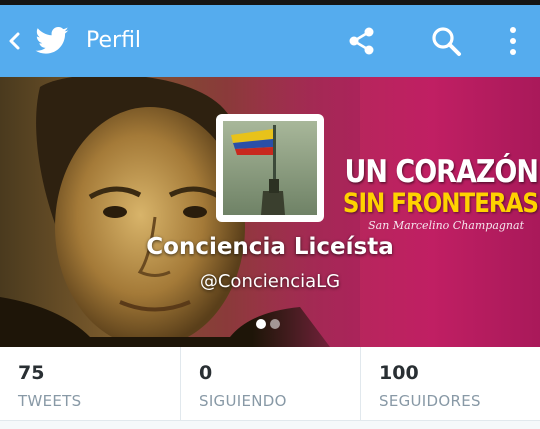 The image size is (540, 429). Describe the element at coordinates (362, 41) in the screenshot. I see `share-icon` at that location.